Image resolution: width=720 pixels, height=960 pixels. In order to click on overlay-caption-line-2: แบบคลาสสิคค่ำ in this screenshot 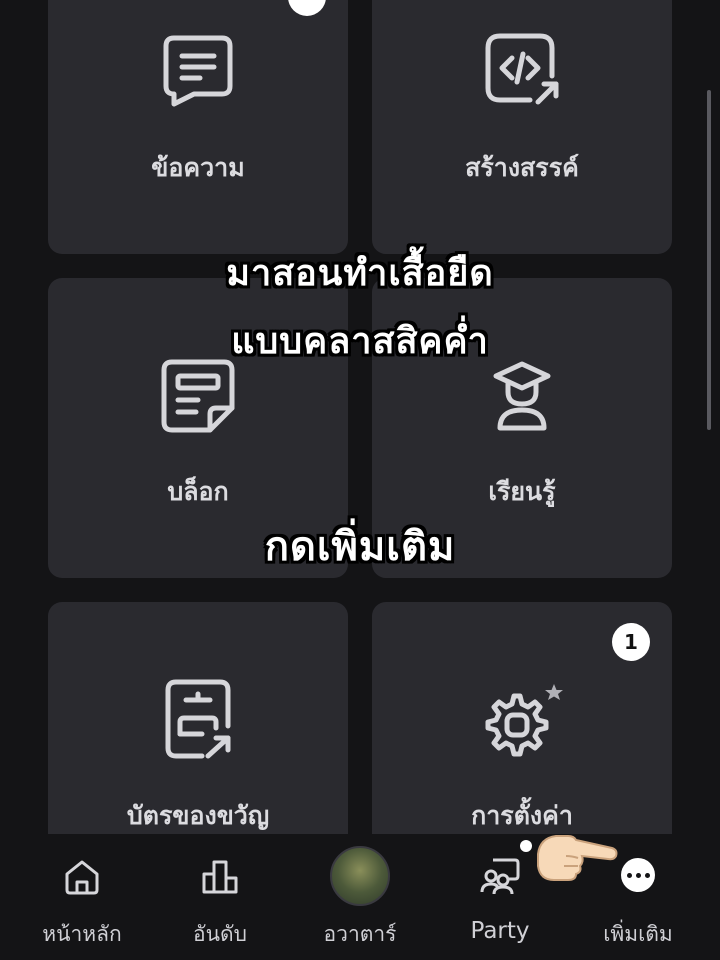, I will do `click(360, 341)`.